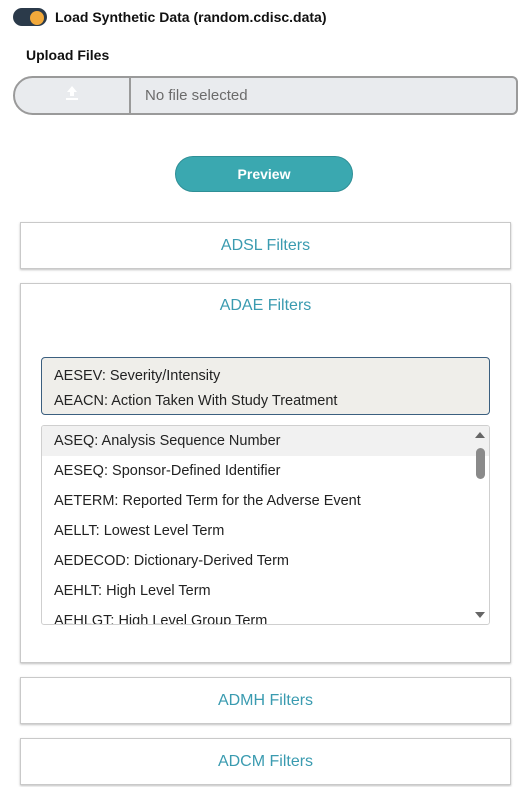  Describe the element at coordinates (480, 525) in the screenshot. I see `dropdown-scrollbar` at that location.